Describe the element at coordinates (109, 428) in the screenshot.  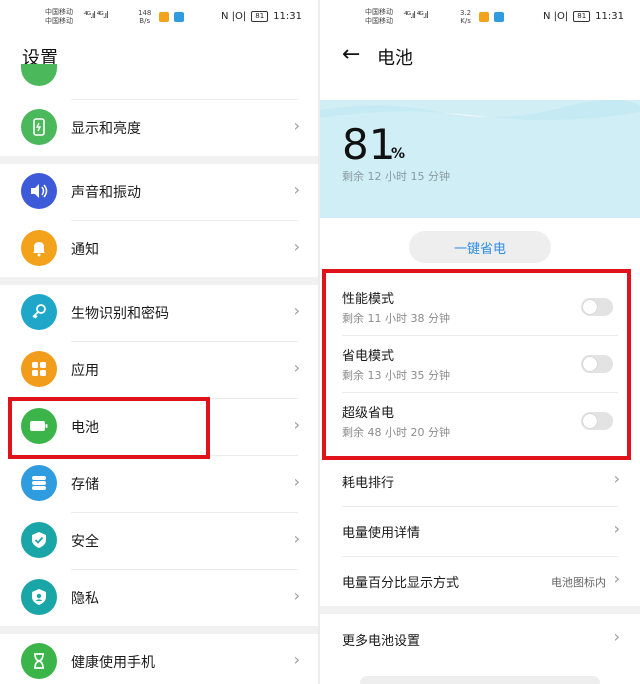
I see `highlight-box-battery` at that location.